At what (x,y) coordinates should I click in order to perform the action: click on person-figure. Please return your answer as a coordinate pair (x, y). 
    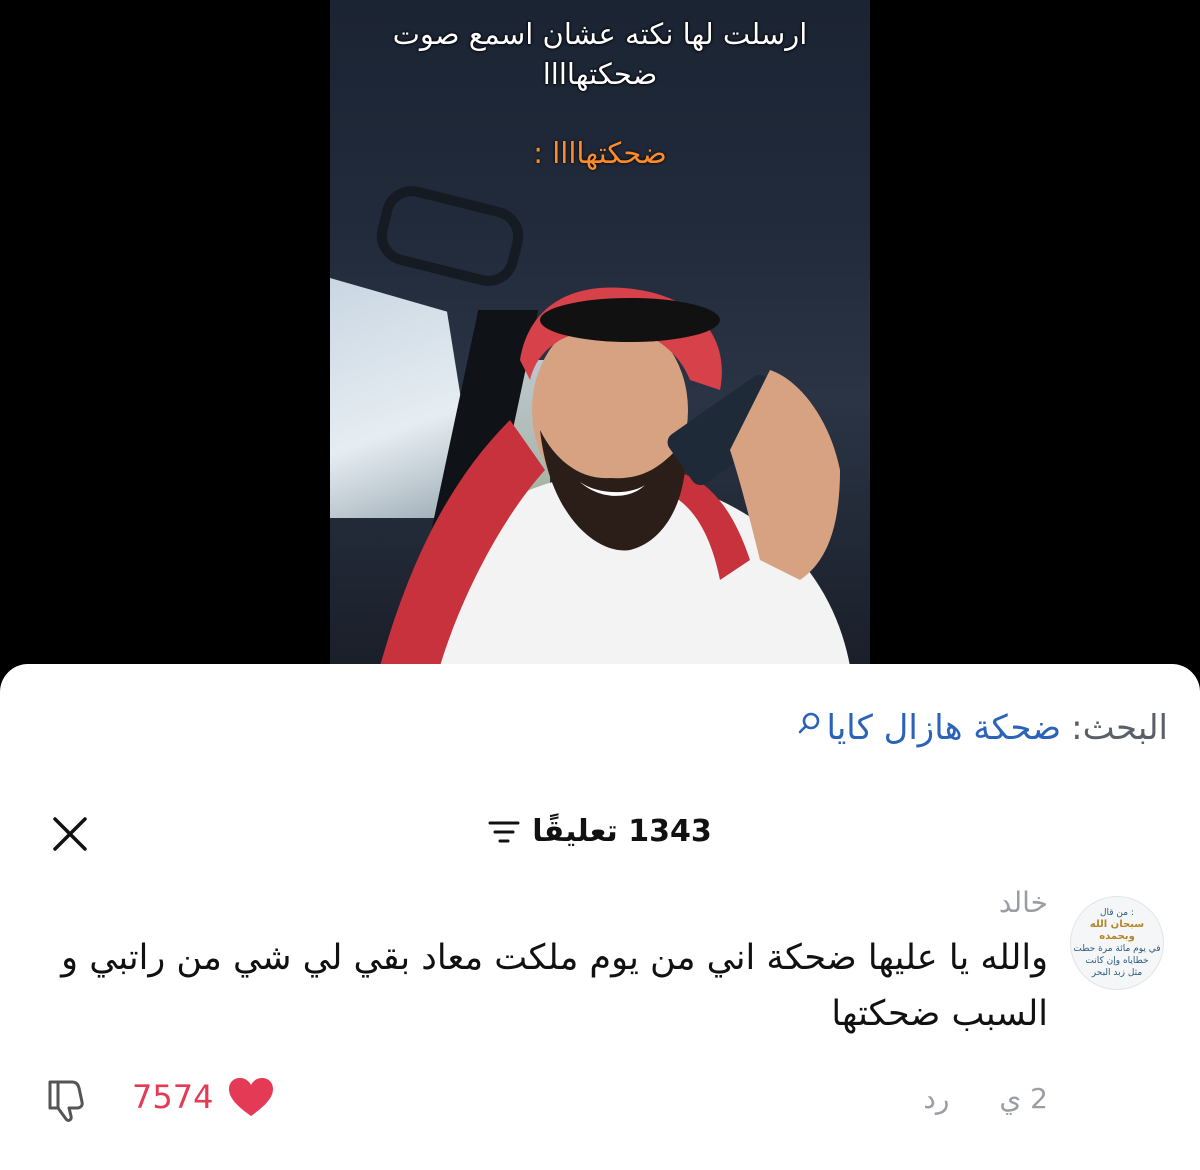
    Looking at the image, I should click on (615, 476).